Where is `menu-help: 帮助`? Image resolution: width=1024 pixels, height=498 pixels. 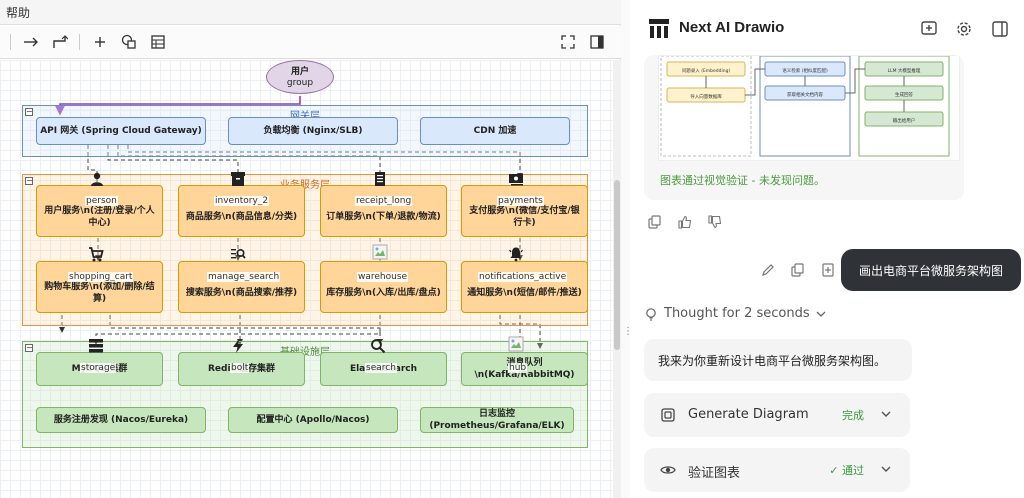 menu-help: 帮助 is located at coordinates (18, 12).